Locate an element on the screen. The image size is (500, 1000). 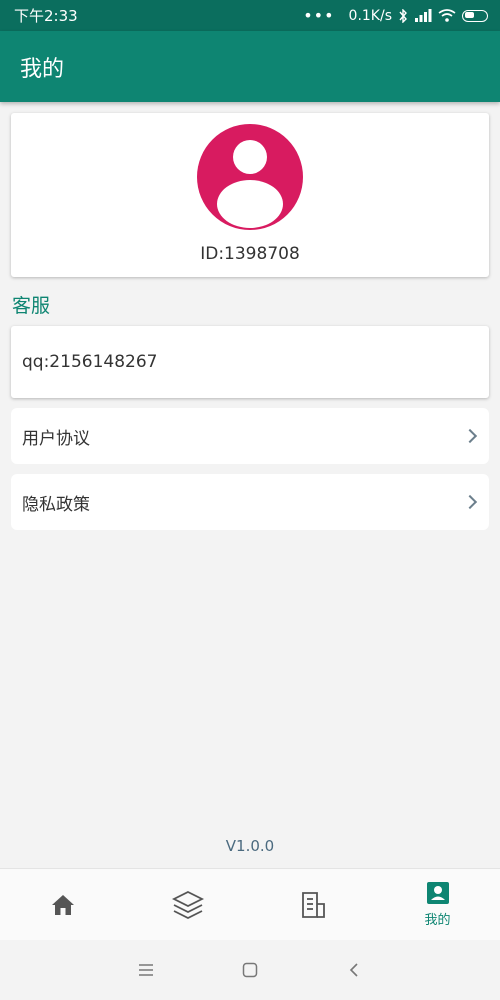
privacy-policy-item: 隐私政策 is located at coordinates (250, 502).